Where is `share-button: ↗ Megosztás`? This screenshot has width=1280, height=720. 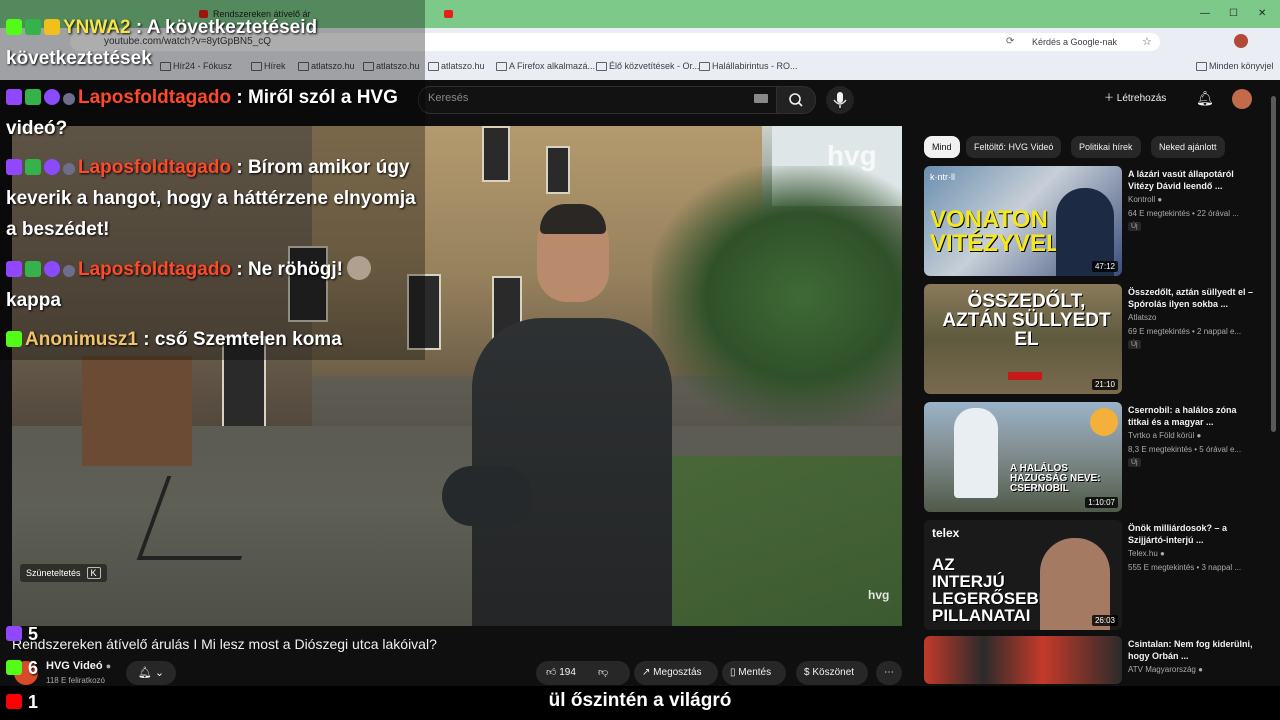 share-button: ↗ Megosztás is located at coordinates (676, 673).